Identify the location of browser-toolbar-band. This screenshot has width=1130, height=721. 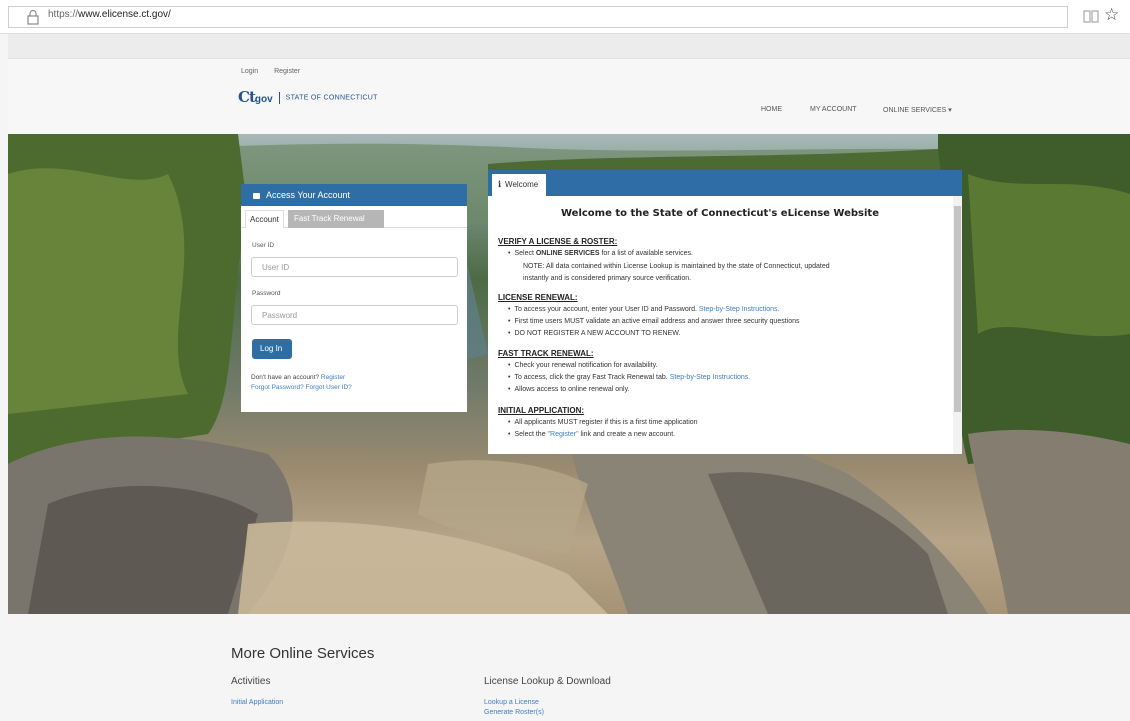
(569, 46).